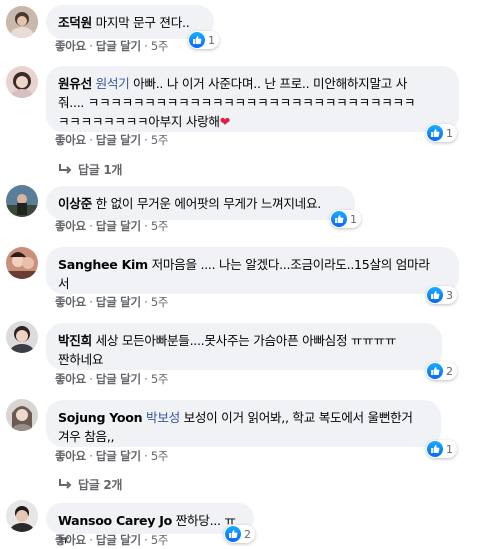 The width and height of the screenshot is (481, 549). I want to click on comment-author: Wansoo Carey Jo, so click(115, 520).